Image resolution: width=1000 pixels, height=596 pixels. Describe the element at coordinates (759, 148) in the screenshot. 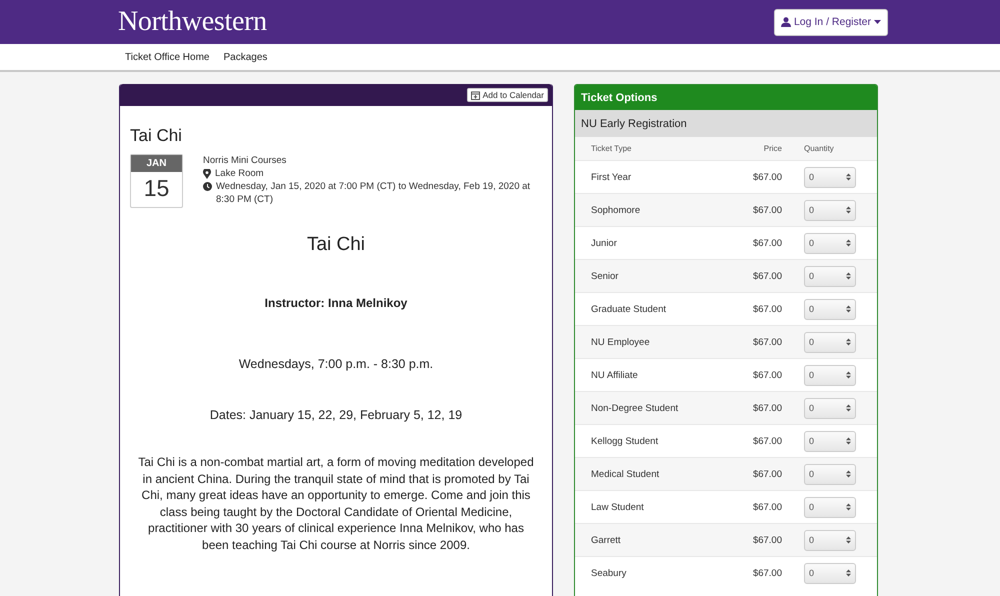

I see `column-header: Price` at that location.